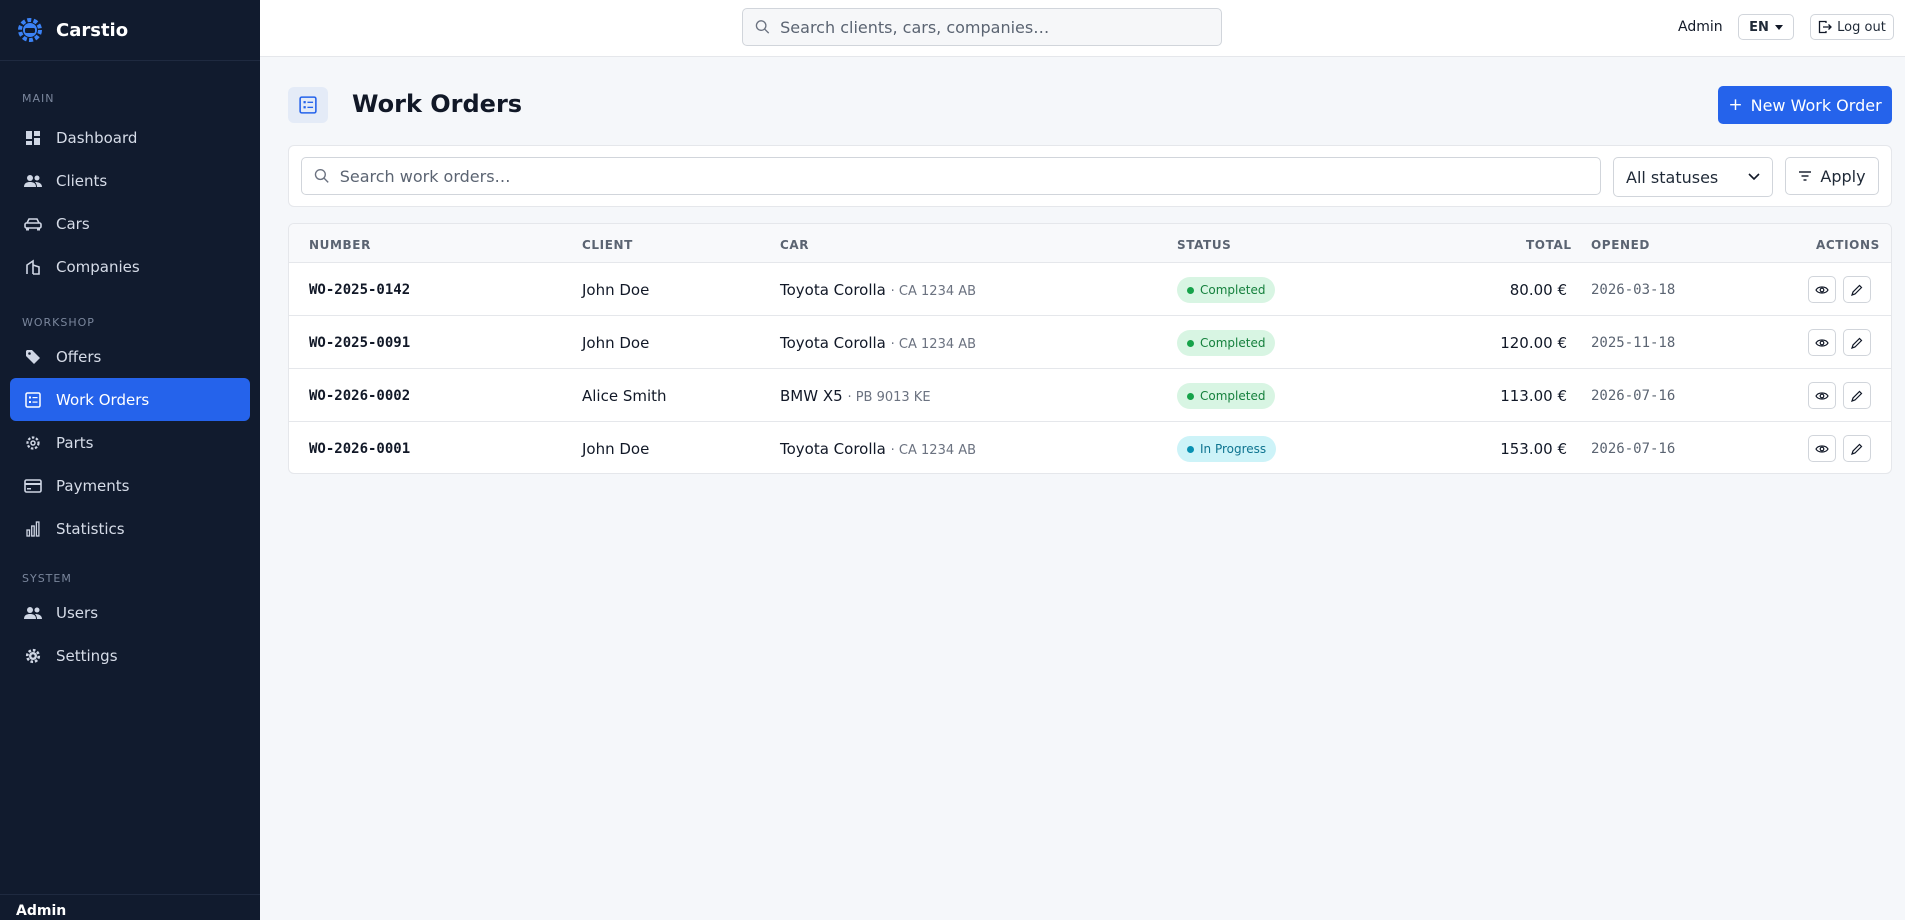 The image size is (1905, 920). Describe the element at coordinates (130, 180) in the screenshot. I see `sidebar-item-clients: Clients` at that location.